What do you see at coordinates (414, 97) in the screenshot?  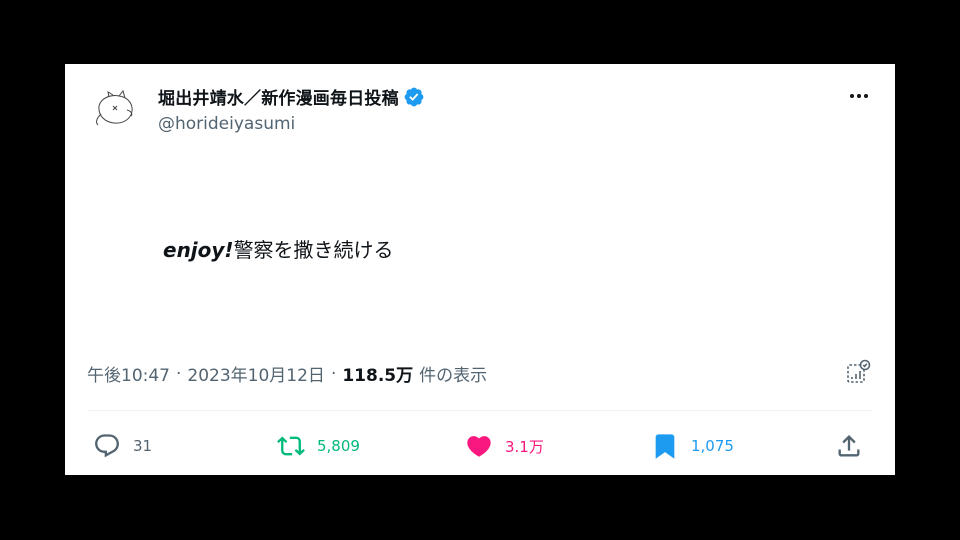 I see `verified-badge-icon` at bounding box center [414, 97].